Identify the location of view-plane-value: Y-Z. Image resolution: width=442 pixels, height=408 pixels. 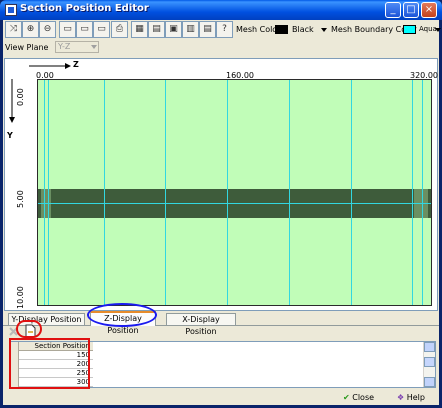
(64, 46).